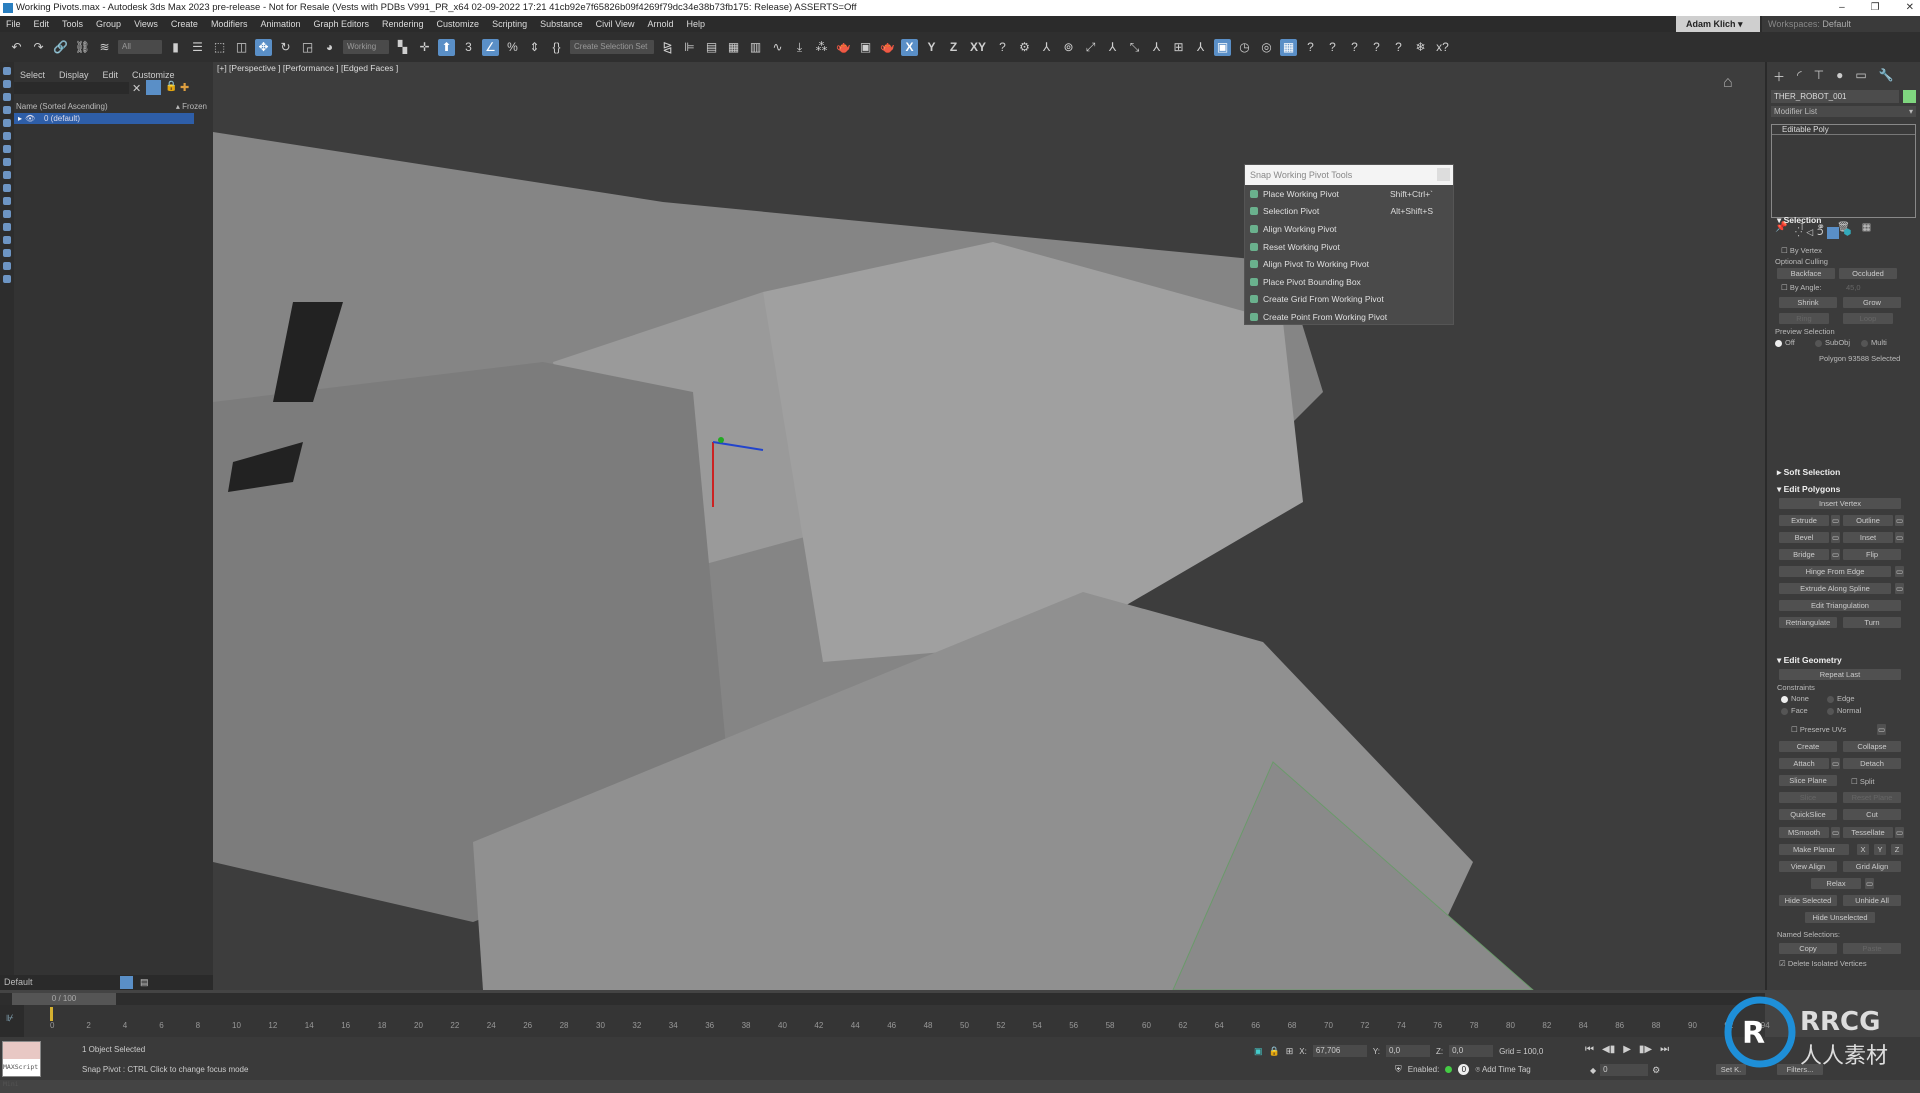 This screenshot has height=1093, width=1920. Describe the element at coordinates (1398, 47) in the screenshot. I see `pivot-help-5-icon: ?` at that location.